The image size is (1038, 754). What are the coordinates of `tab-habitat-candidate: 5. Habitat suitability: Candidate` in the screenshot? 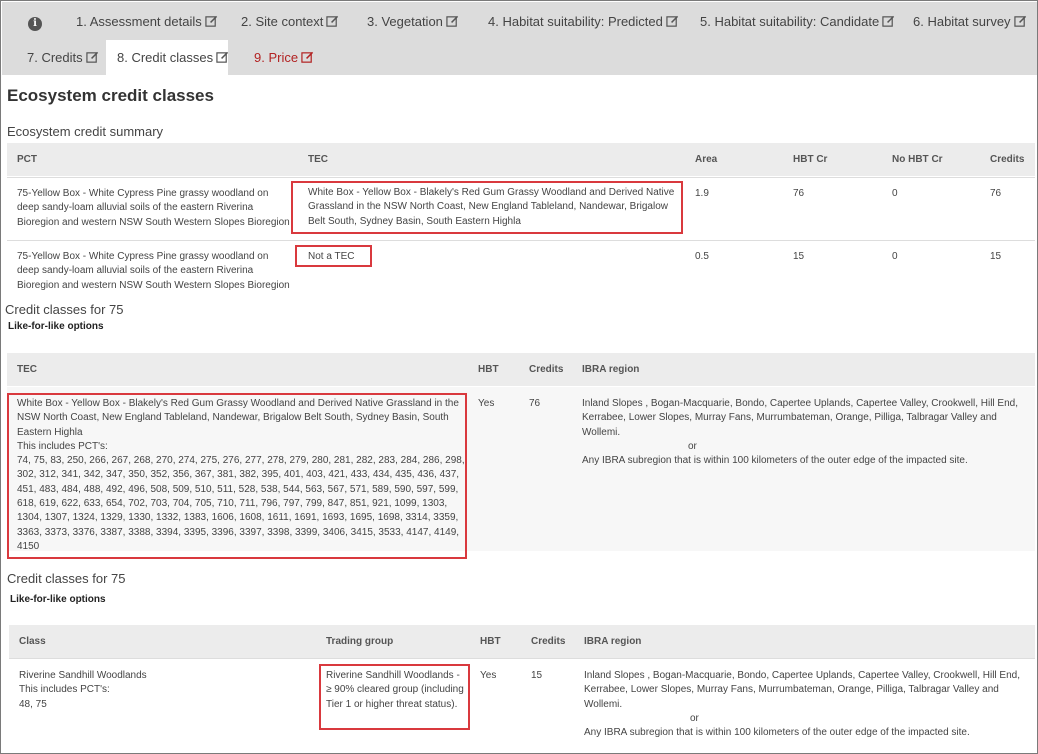 It's located at (797, 22).